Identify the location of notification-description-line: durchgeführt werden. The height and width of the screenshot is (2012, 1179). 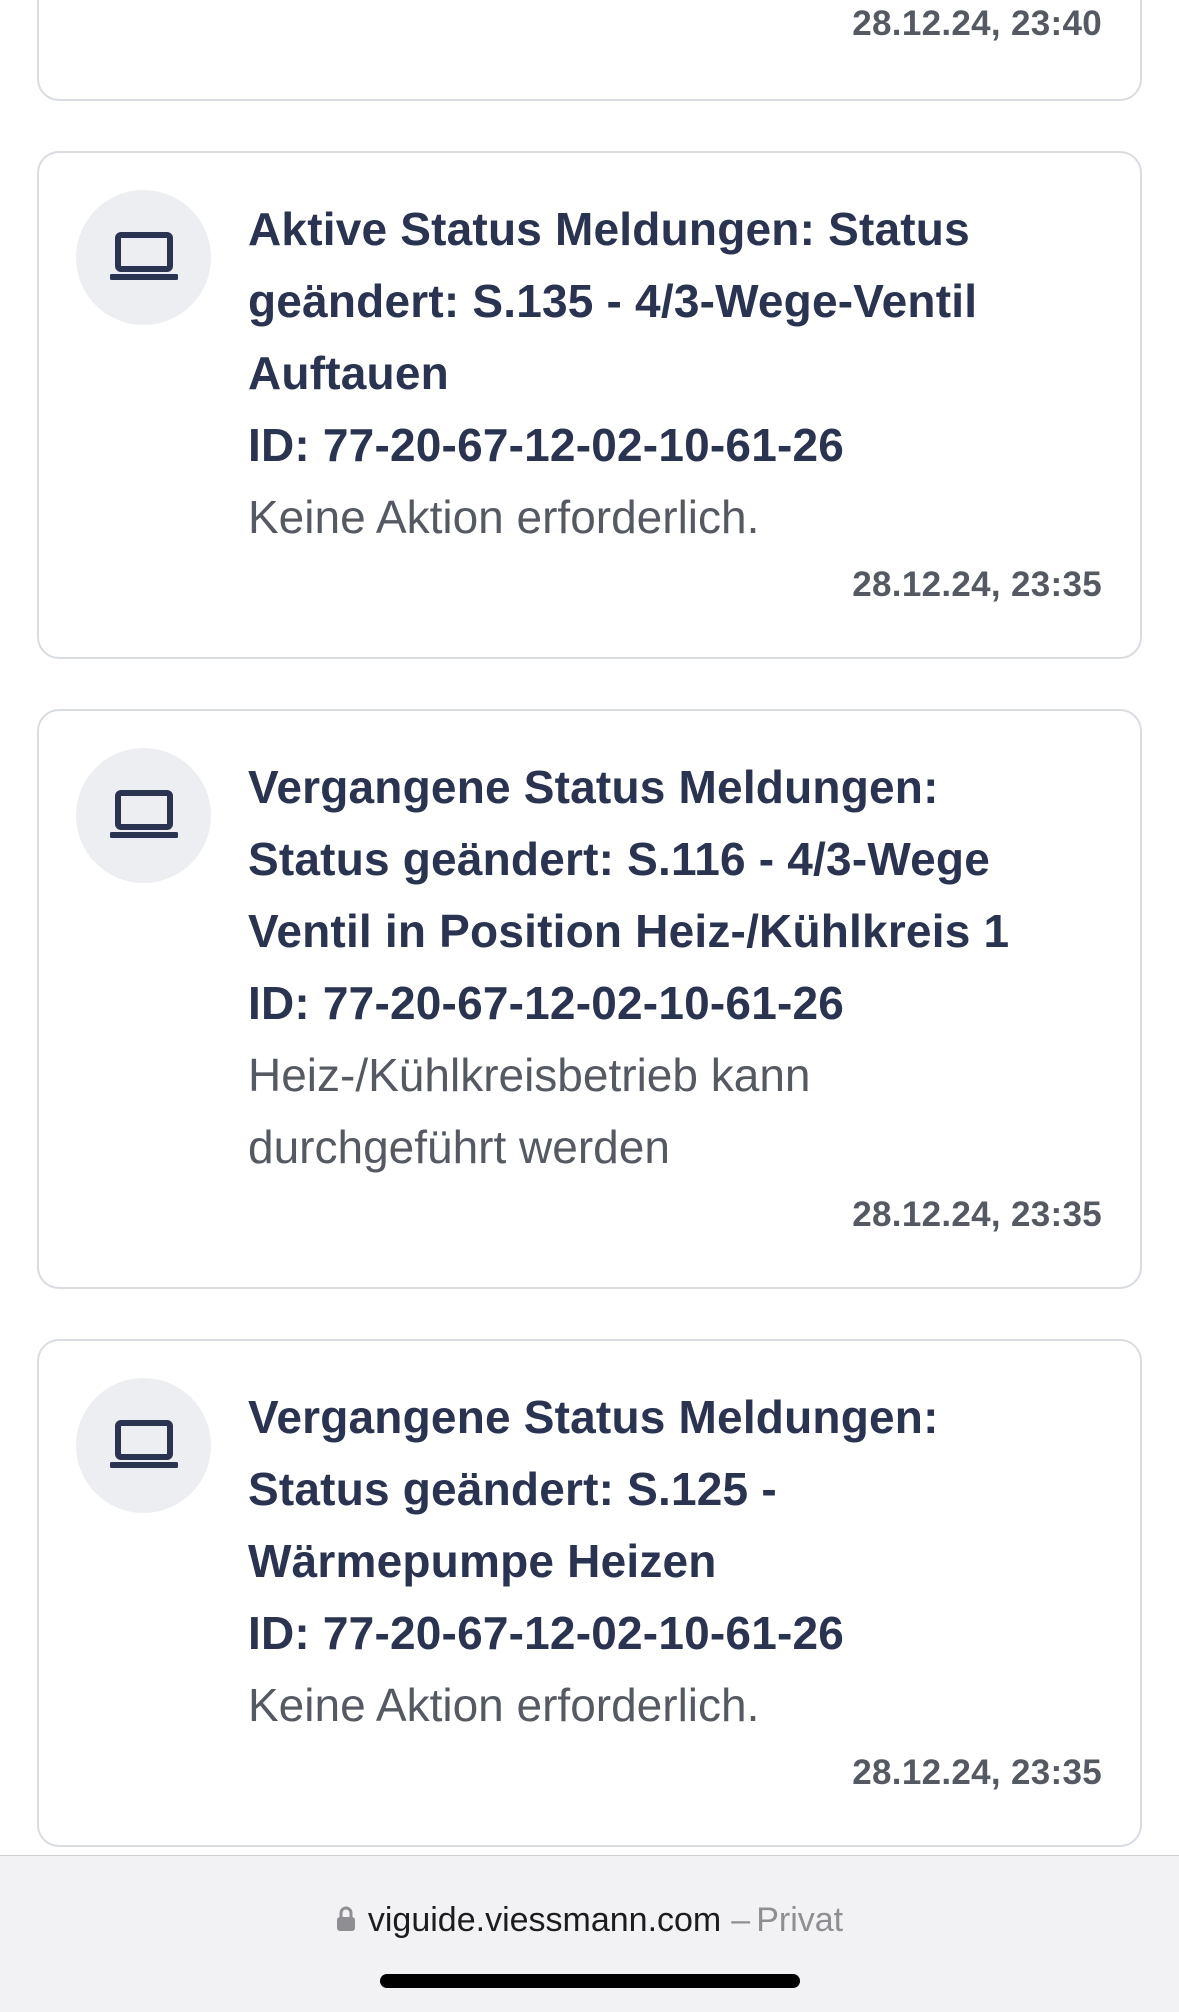
(459, 1147).